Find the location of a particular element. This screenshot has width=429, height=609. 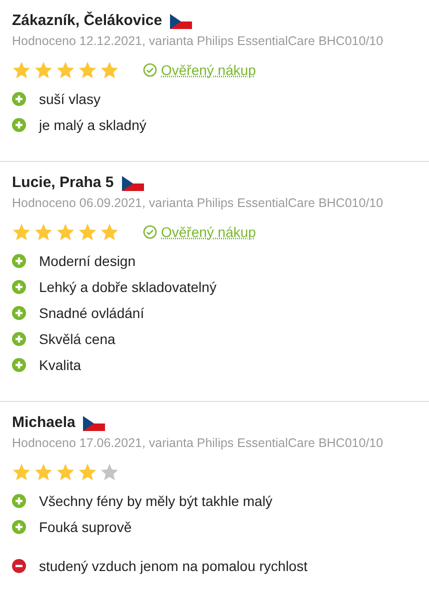

review-meta: Hodnoceno 06.09.2021, varianta Philips EssentialCare BHC010/10 is located at coordinates (198, 203).